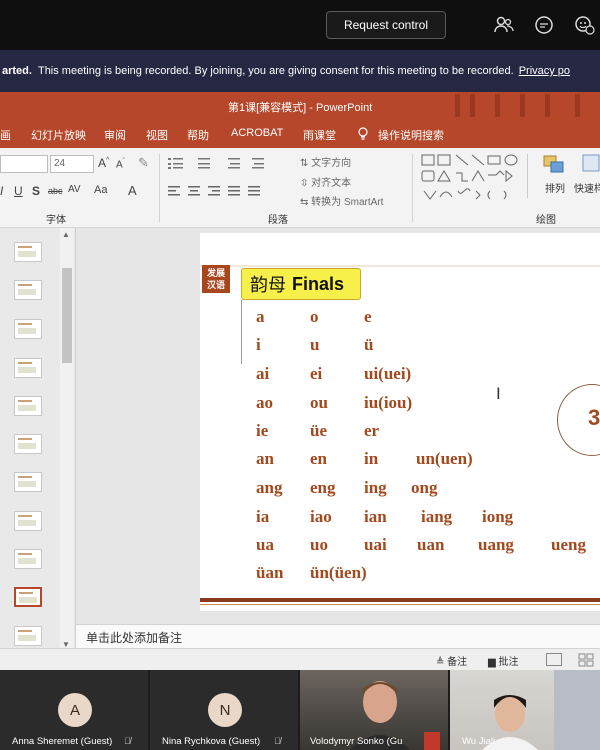  Describe the element at coordinates (338, 636) in the screenshot. I see `notes-pane: 单击此处添加备注` at that location.